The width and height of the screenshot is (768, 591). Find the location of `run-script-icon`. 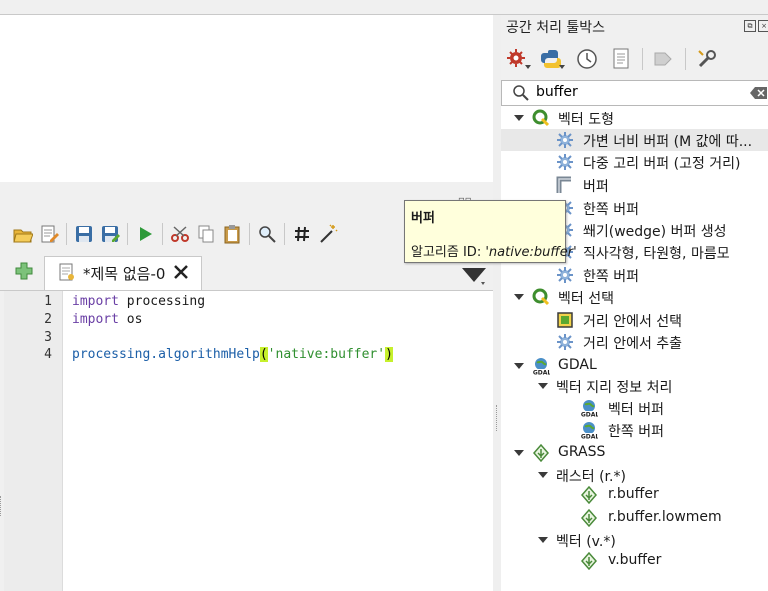

run-script-icon is located at coordinates (145, 234).